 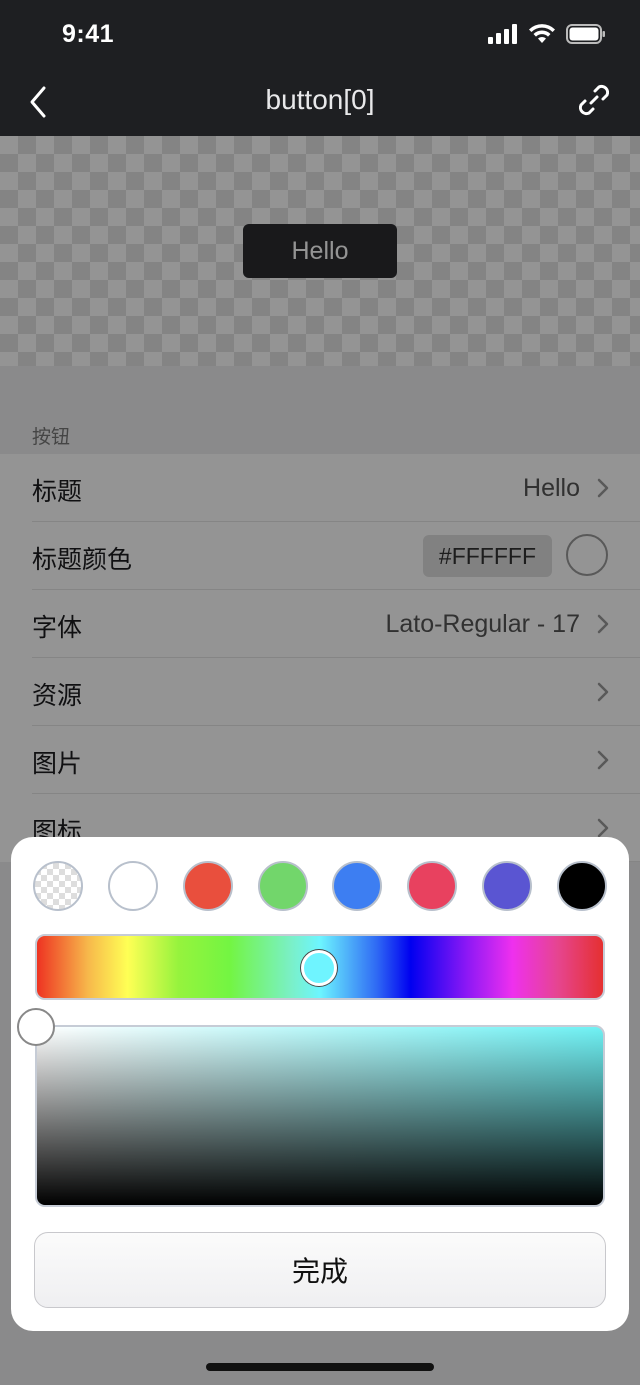 I want to click on top-bar: 9:41 button[0], so click(x=320, y=68).